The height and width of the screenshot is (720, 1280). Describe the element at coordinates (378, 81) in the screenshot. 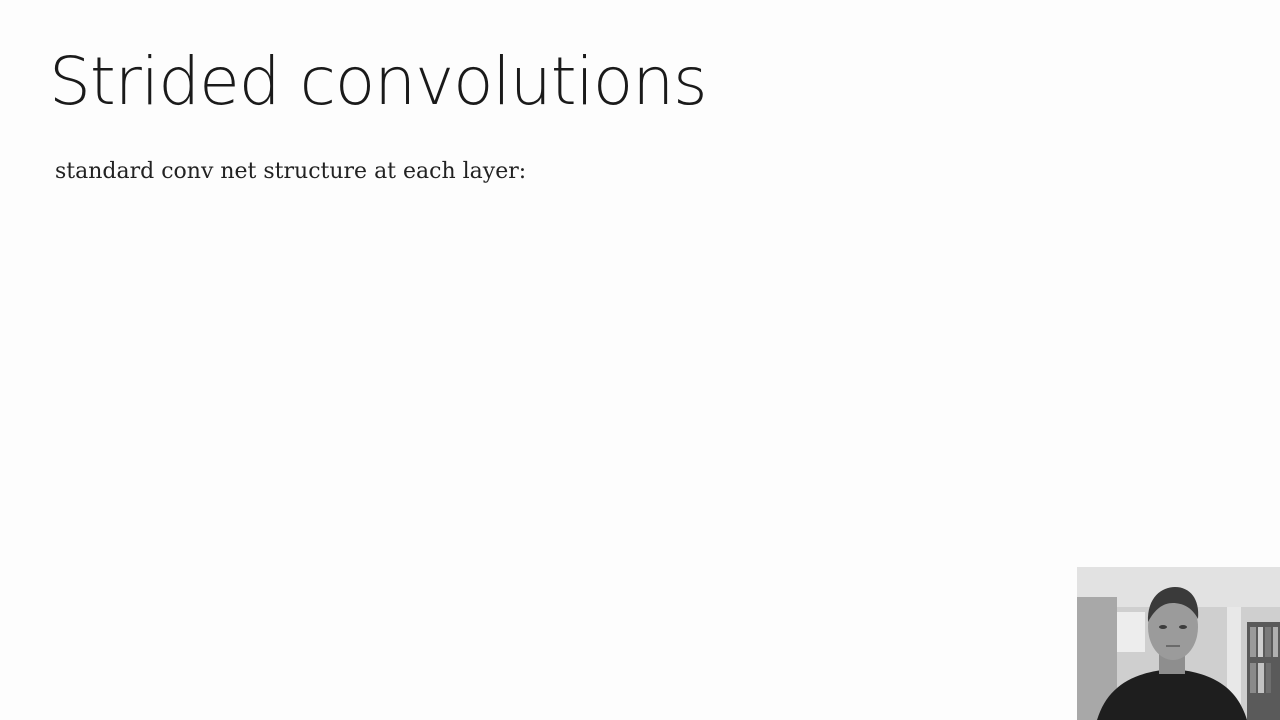

I see `slide-title: Strided convolutions` at that location.